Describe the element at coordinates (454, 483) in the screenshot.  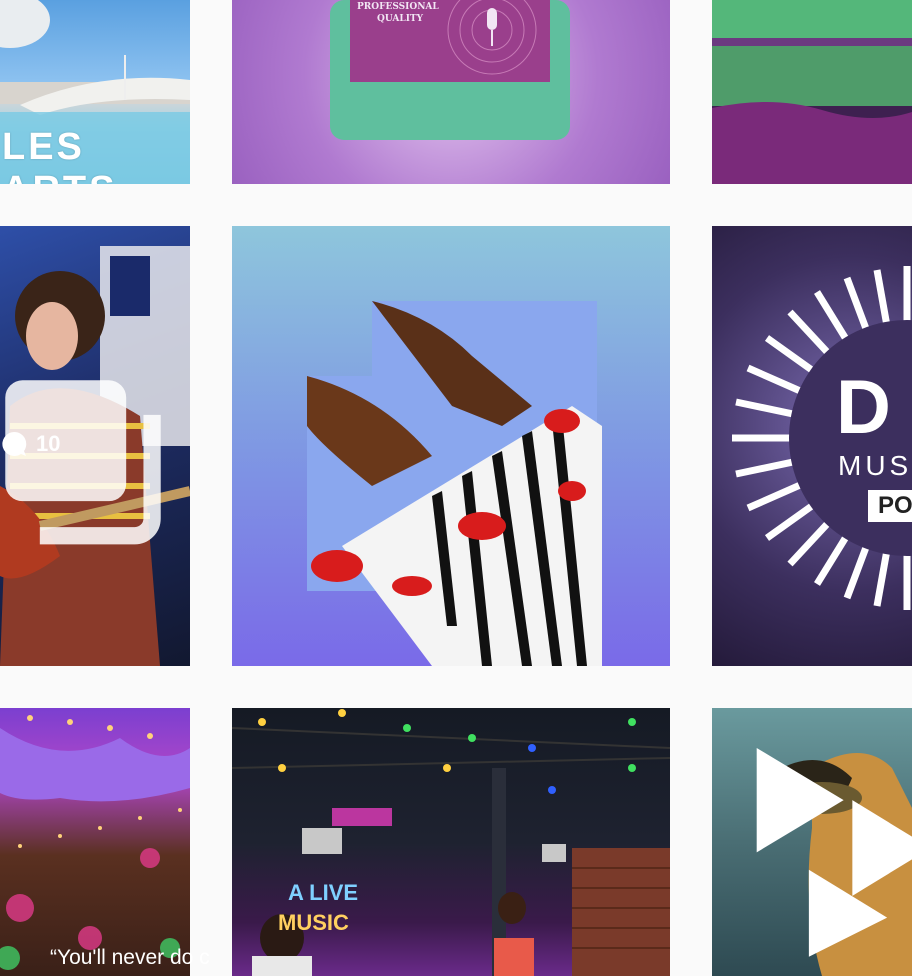
I see `post-5-image` at that location.